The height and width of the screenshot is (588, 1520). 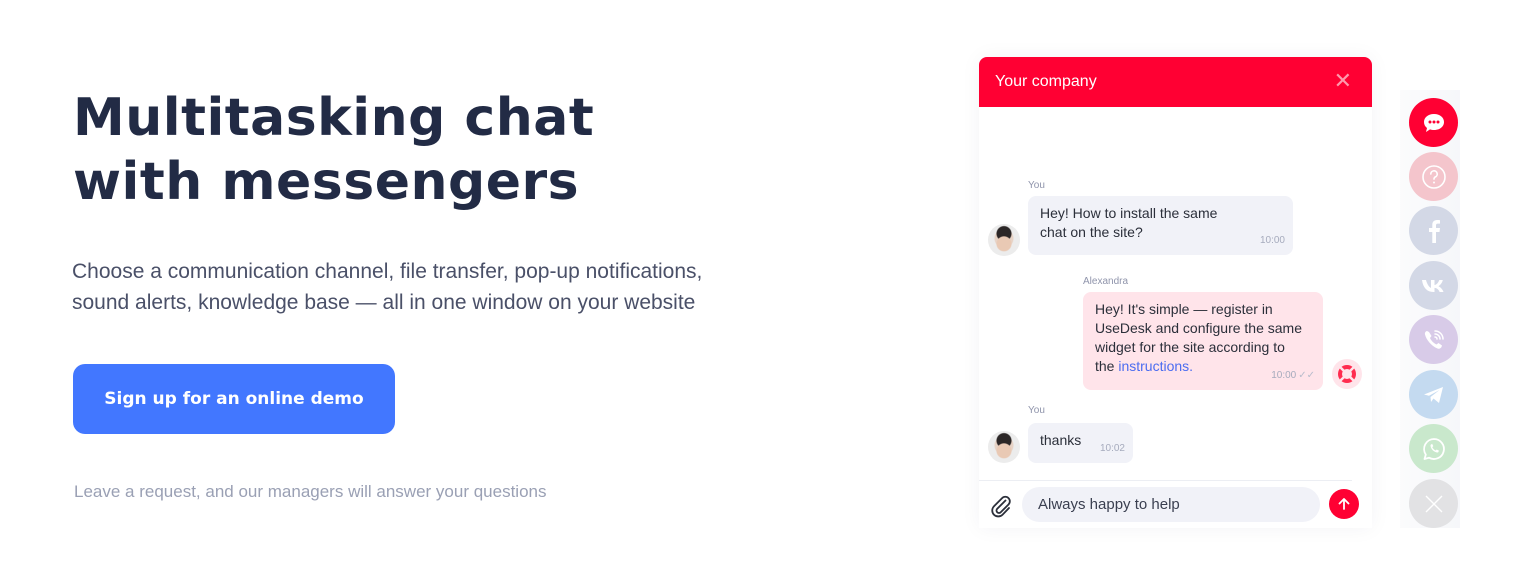 What do you see at coordinates (1165, 480) in the screenshot?
I see `composer-divider` at bounding box center [1165, 480].